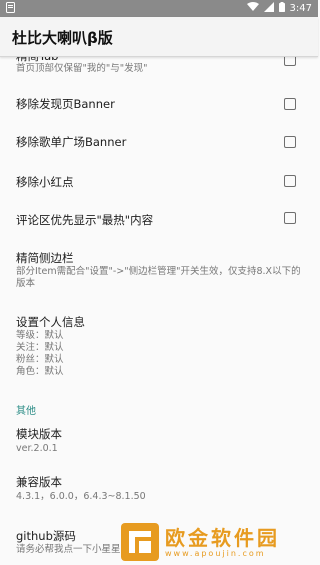 The width and height of the screenshot is (320, 565). Describe the element at coordinates (159, 37) in the screenshot. I see `app-bar: 杜比大喇叭β版` at that location.